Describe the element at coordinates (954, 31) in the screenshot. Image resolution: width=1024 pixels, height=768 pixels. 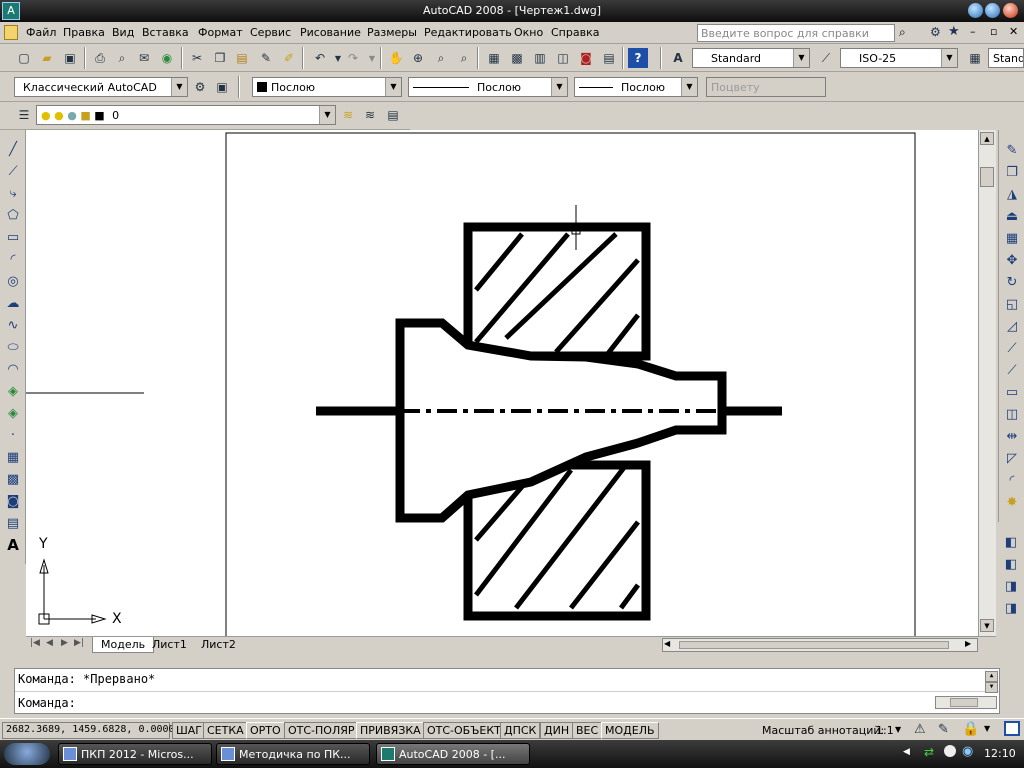
I see `favorites-icon: ★` at that location.